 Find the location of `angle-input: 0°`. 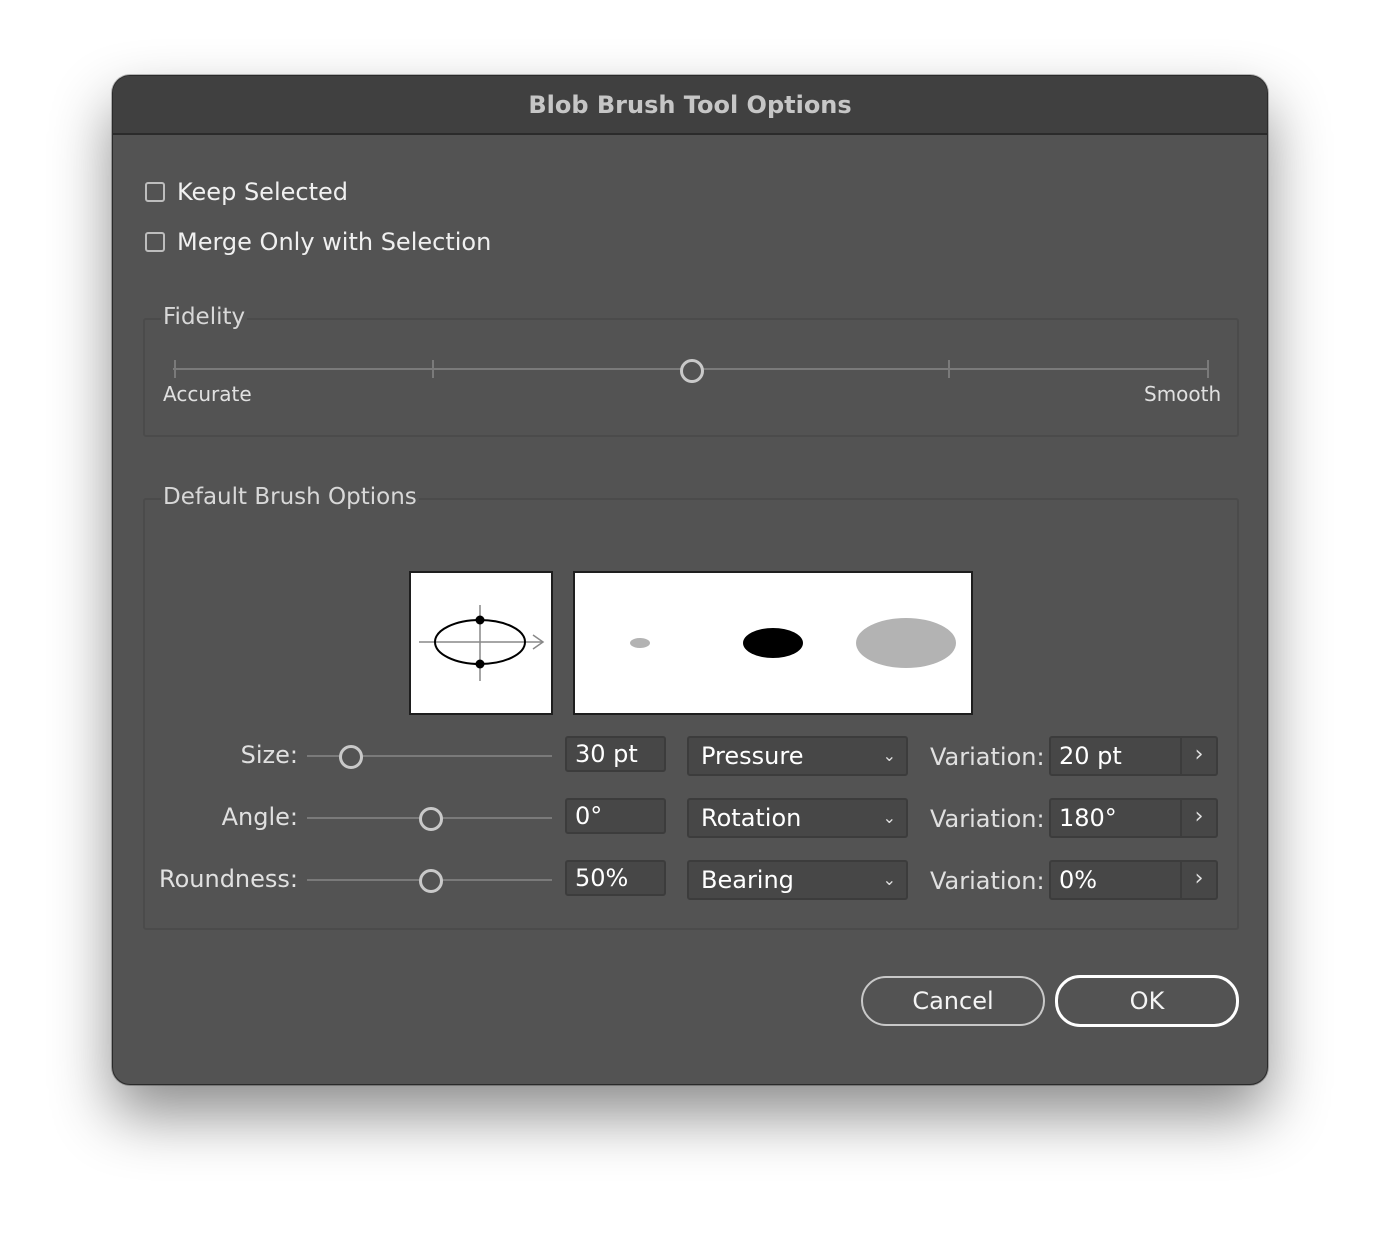

angle-input: 0° is located at coordinates (615, 816).